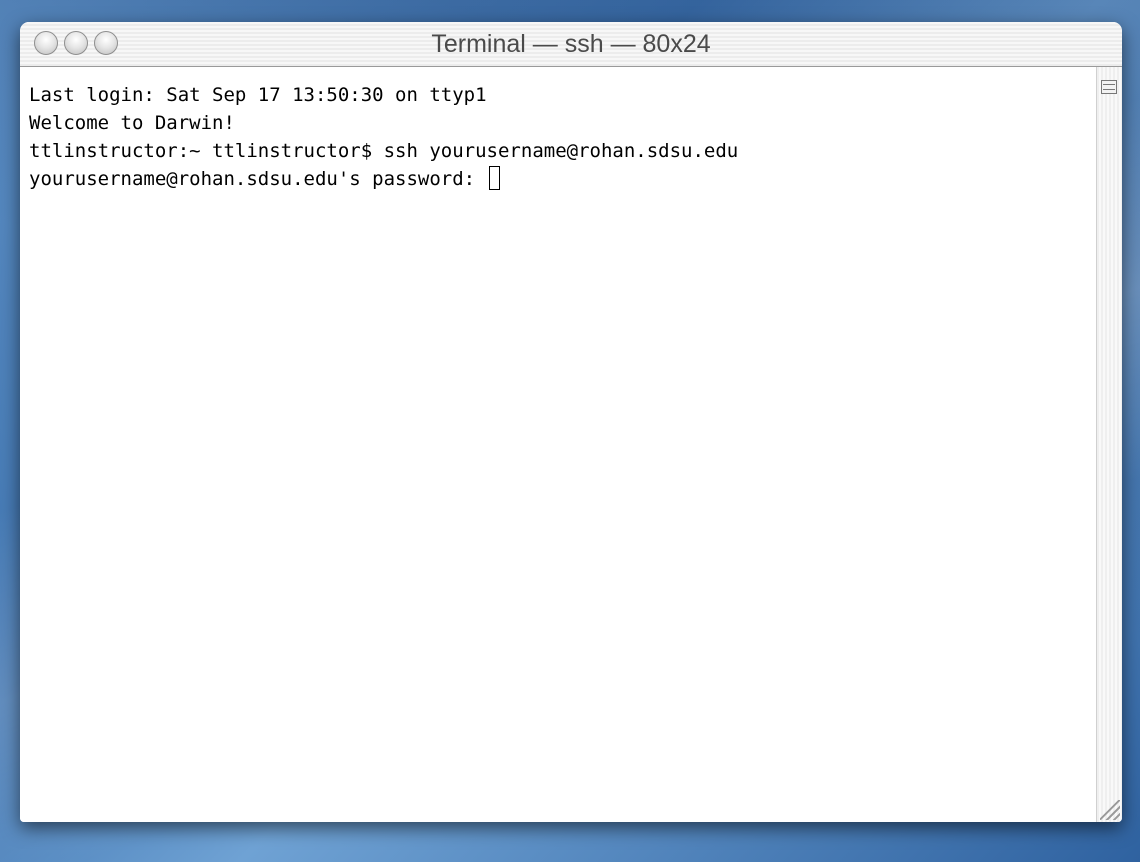 The image size is (1140, 862). Describe the element at coordinates (1109, 87) in the screenshot. I see `split-pane-icon` at that location.